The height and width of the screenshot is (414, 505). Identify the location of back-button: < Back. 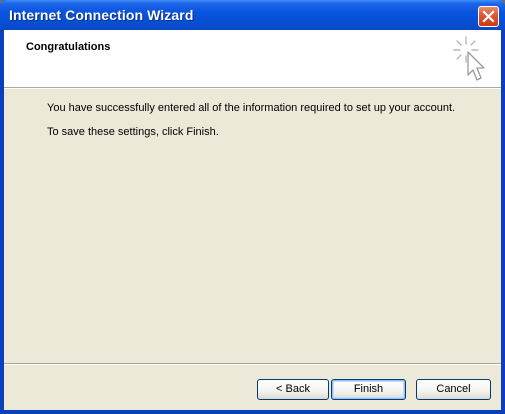
(293, 389).